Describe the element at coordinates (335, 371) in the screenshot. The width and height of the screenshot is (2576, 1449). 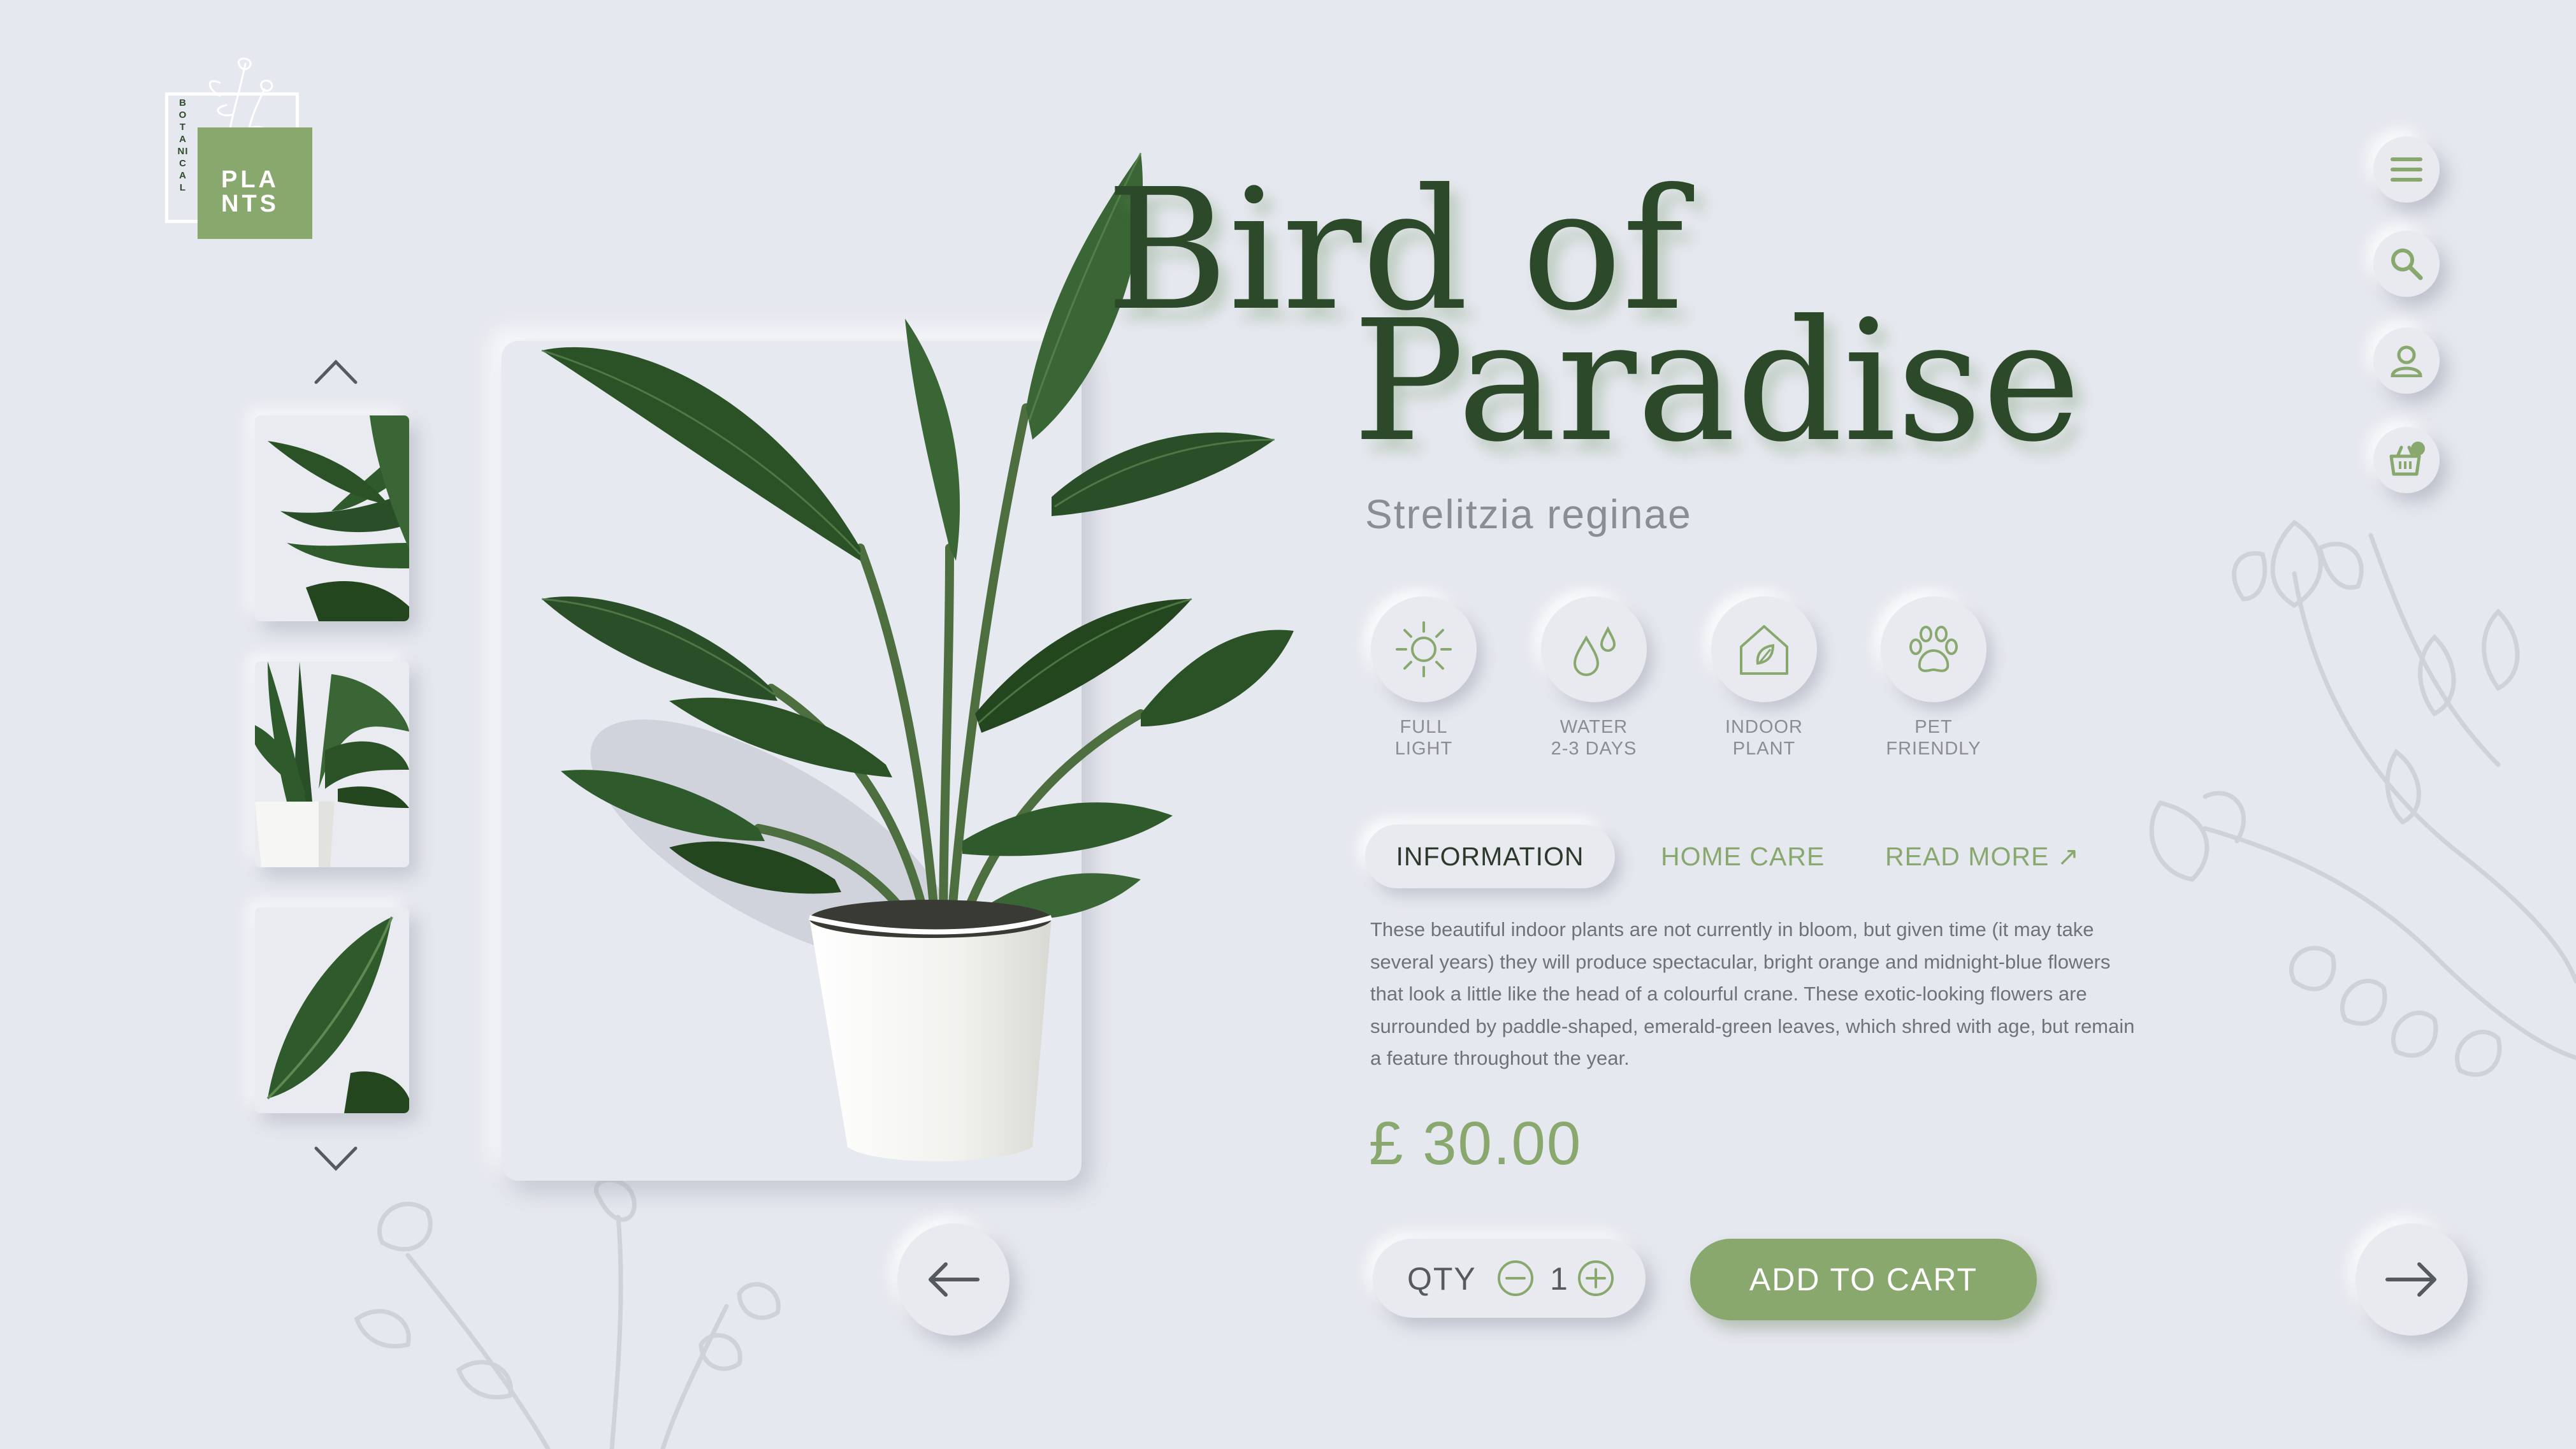
I see `thumbnail-up-arrow-icon` at that location.